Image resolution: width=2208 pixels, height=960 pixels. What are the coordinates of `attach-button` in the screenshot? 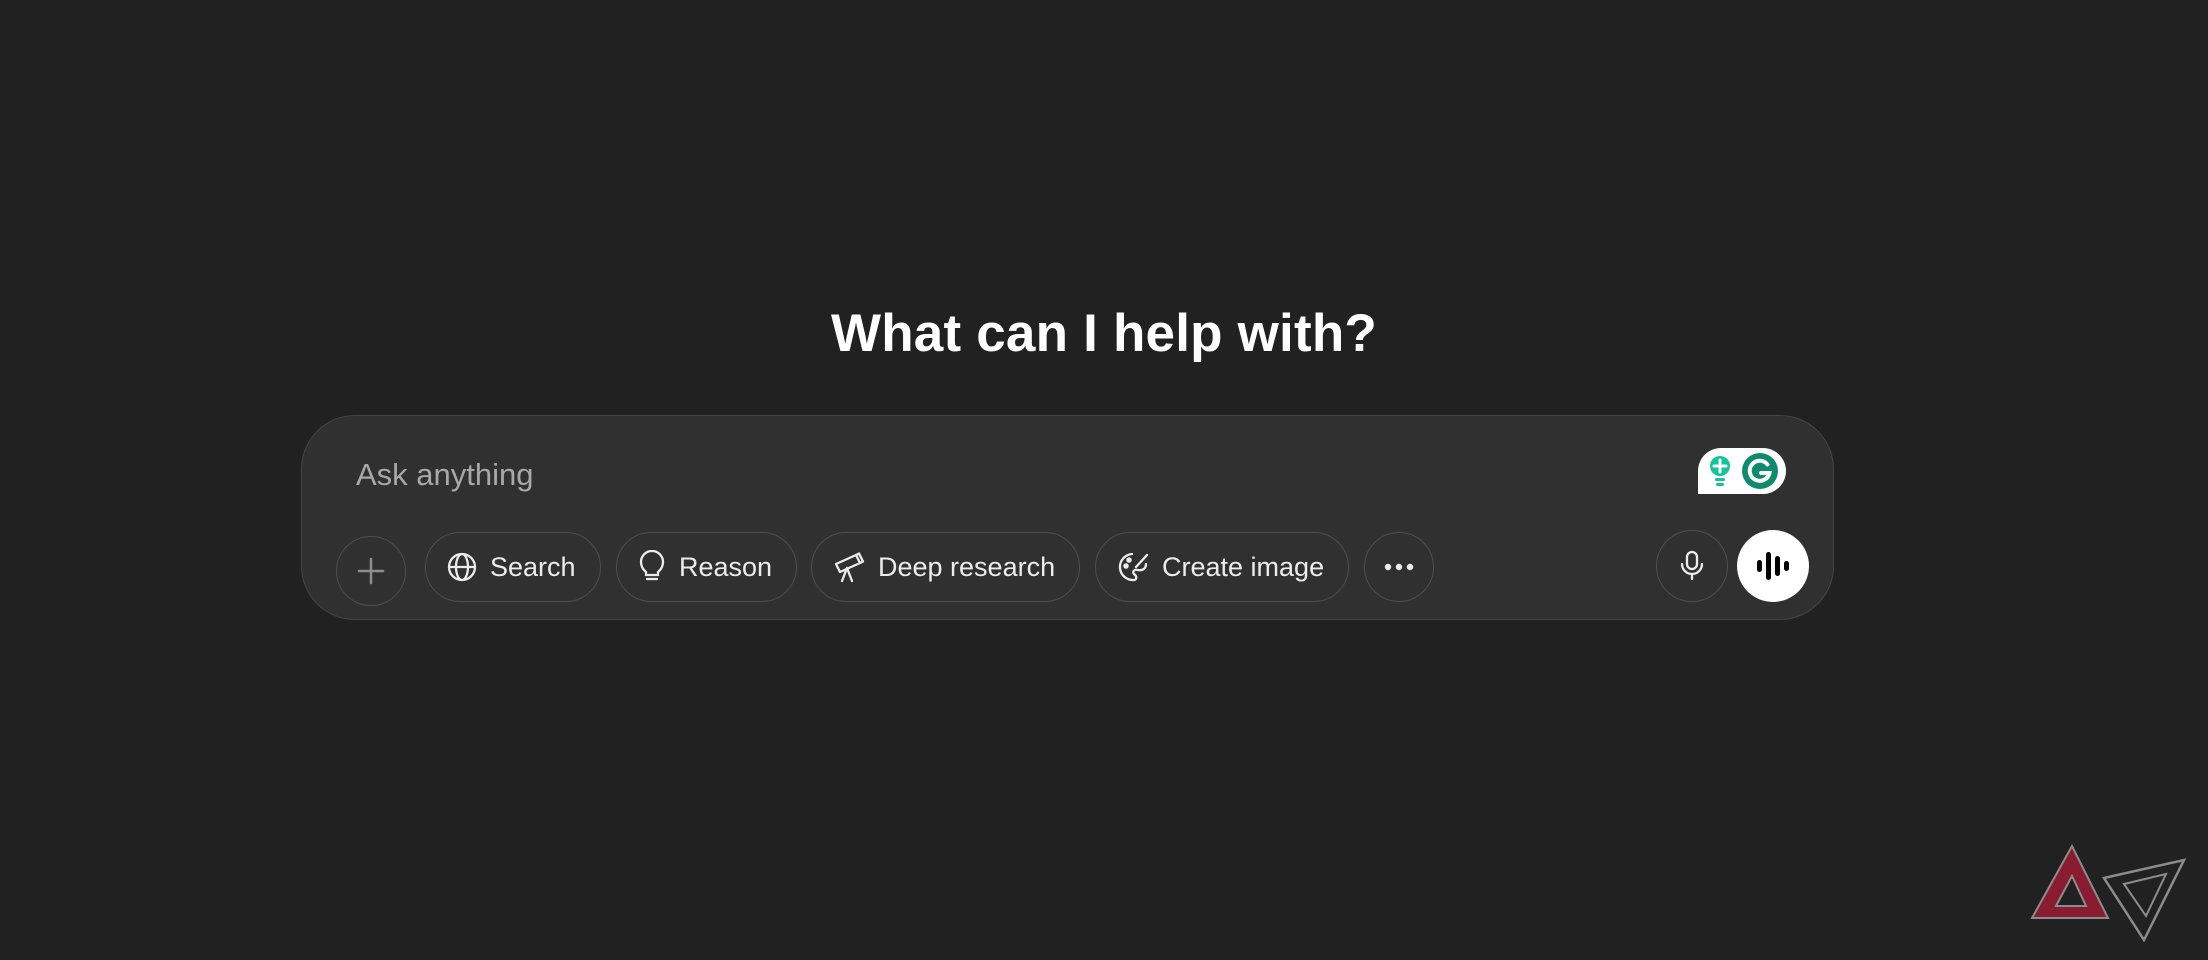 It's located at (371, 571).